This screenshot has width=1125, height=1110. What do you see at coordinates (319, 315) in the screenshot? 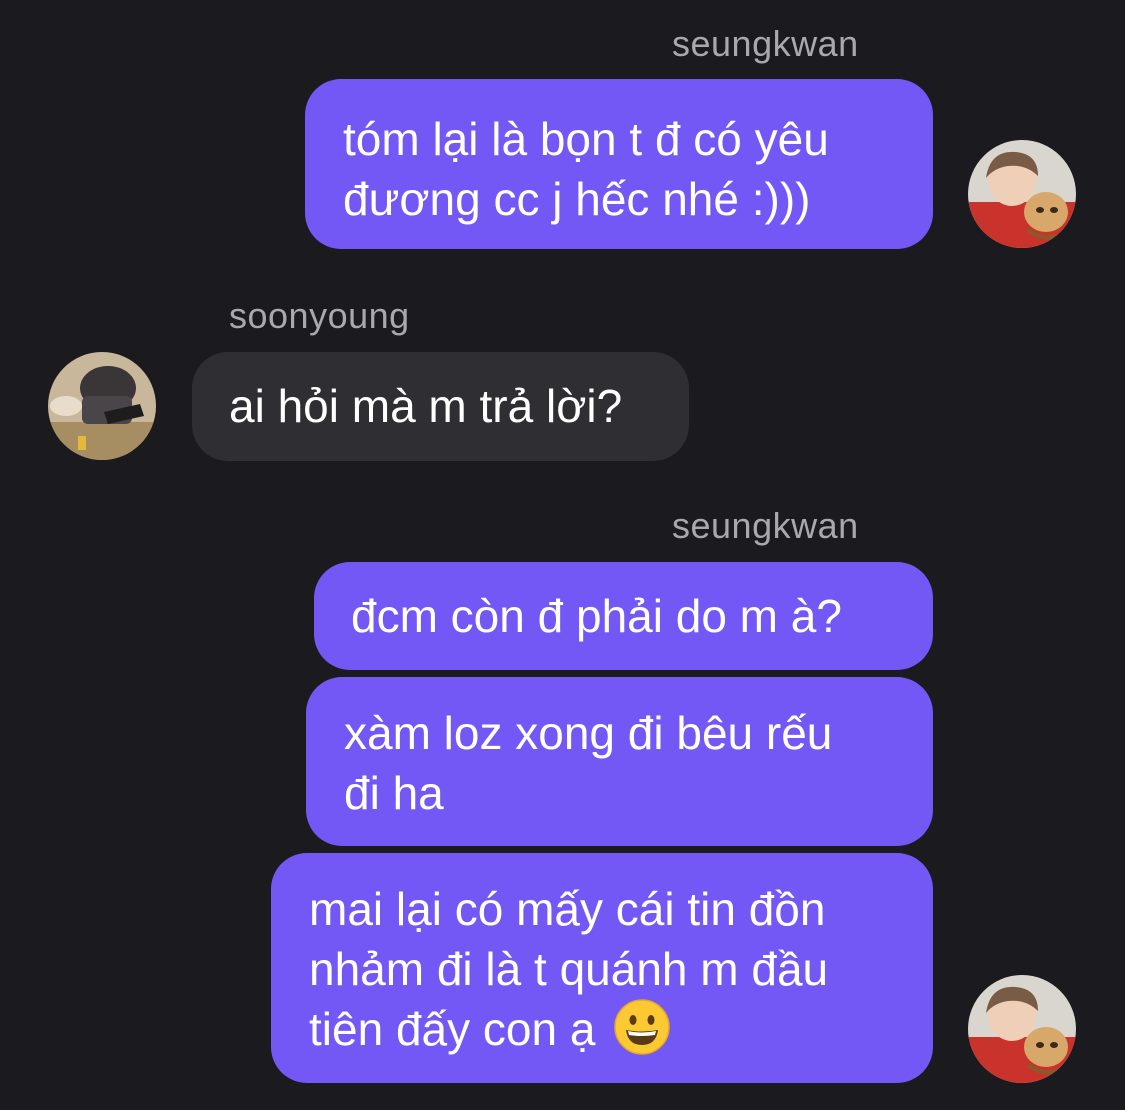
I see `sender-name-soonyoung: soonyoung` at bounding box center [319, 315].